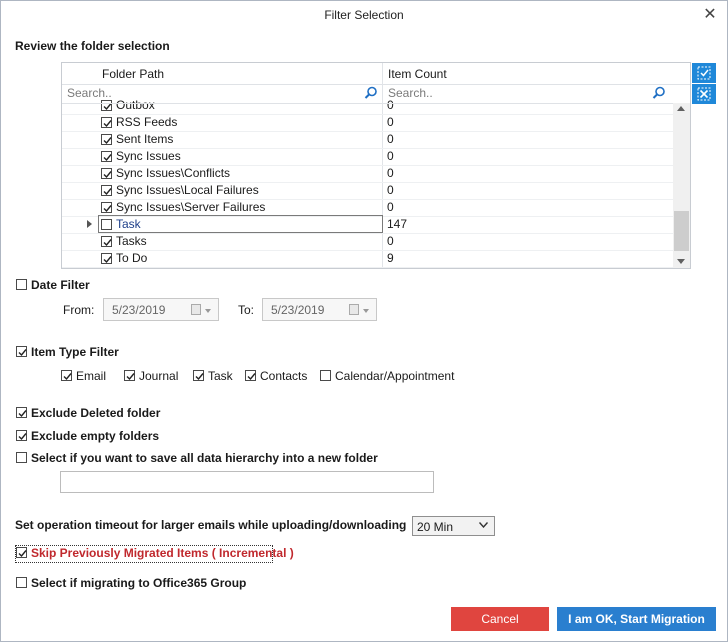  I want to click on start-migration-button: I am OK, Start Migration, so click(636, 619).